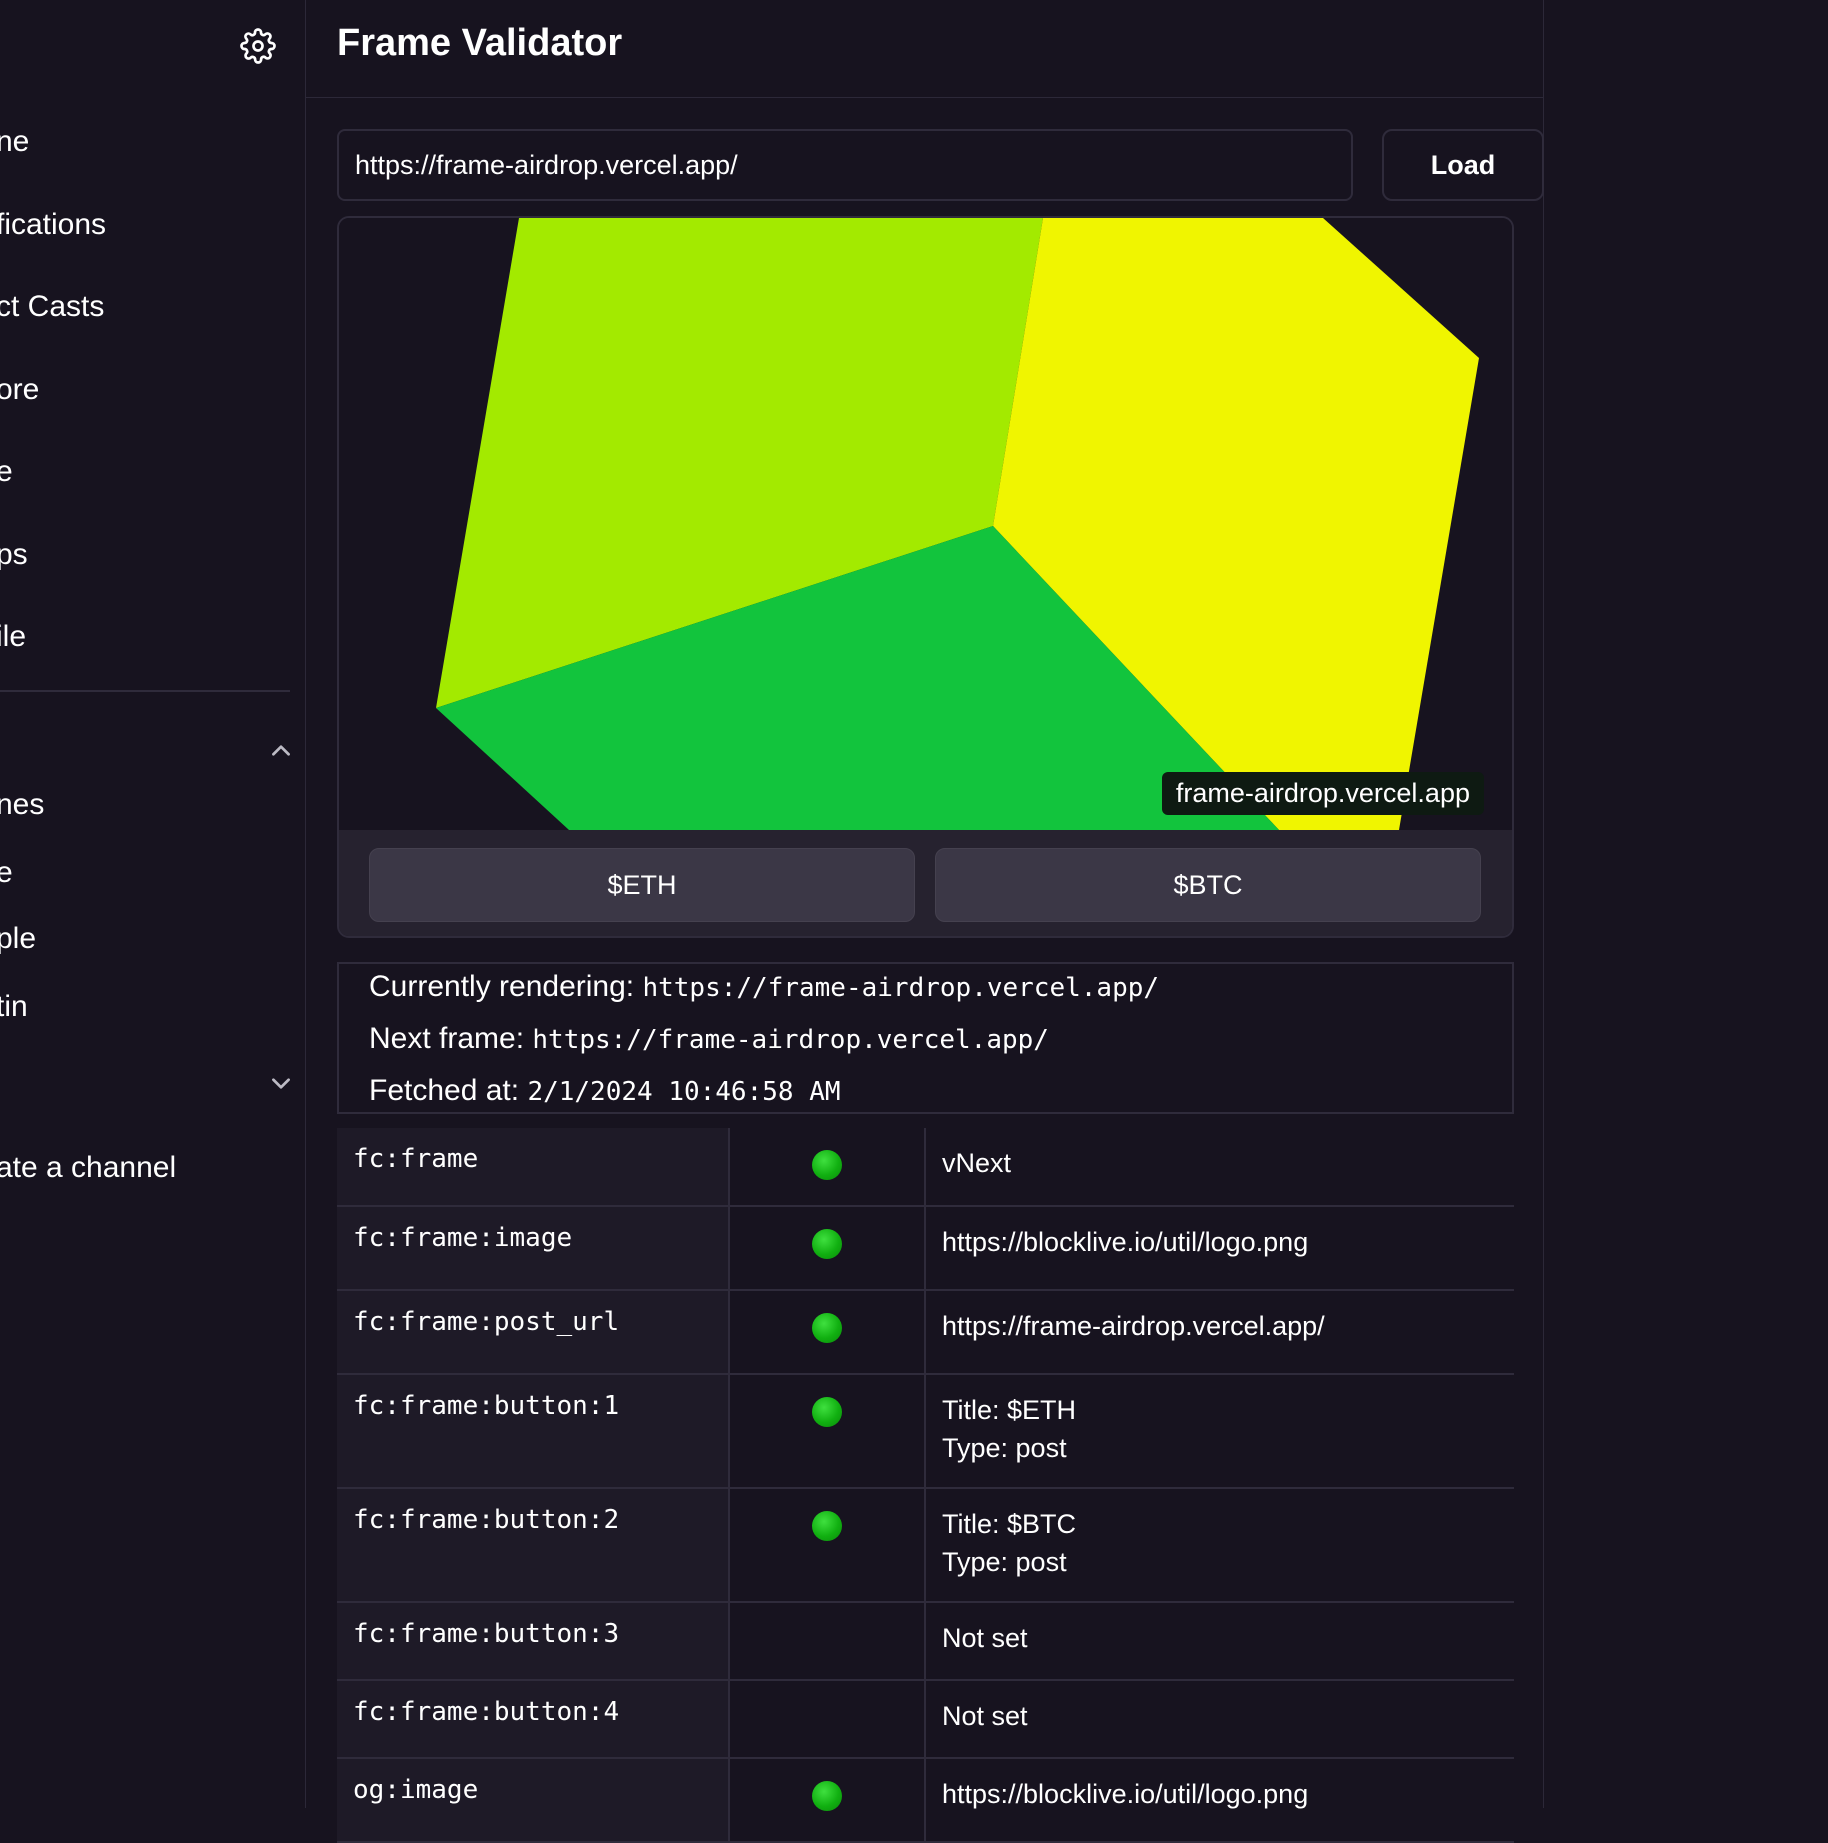 This screenshot has height=1843, width=1828. Describe the element at coordinates (52, 306) in the screenshot. I see `sidebar-item-label: ct Casts` at that location.